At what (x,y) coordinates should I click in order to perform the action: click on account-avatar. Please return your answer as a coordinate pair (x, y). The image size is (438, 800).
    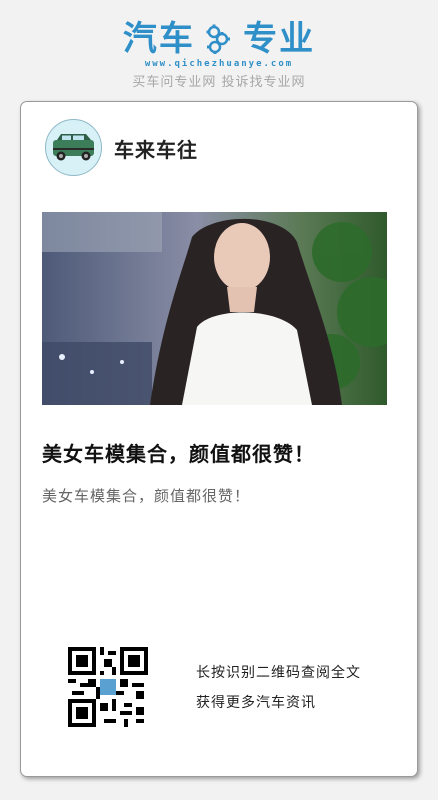
    Looking at the image, I should click on (73, 147).